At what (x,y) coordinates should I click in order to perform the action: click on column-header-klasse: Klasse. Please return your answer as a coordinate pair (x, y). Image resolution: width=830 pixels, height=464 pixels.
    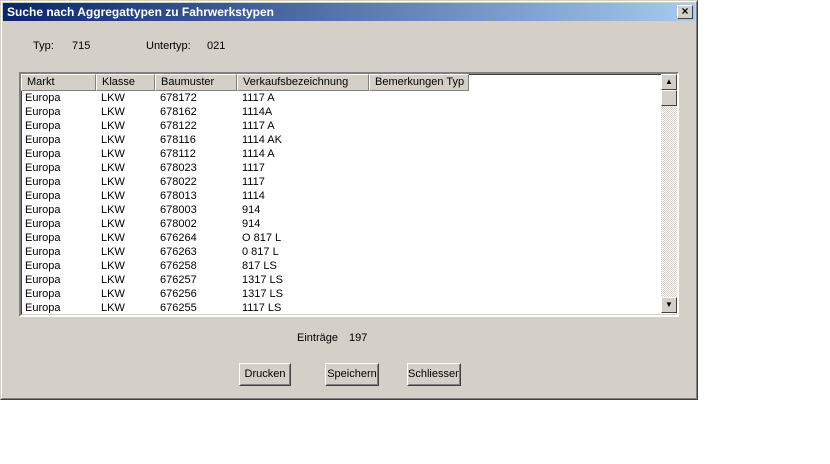
    Looking at the image, I should click on (125, 82).